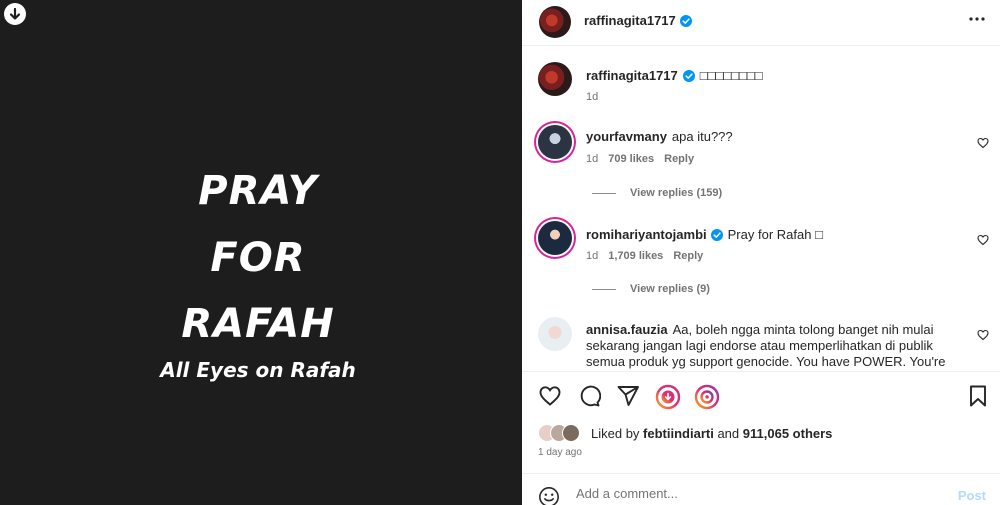 The width and height of the screenshot is (1000, 505). Describe the element at coordinates (728, 433) in the screenshot. I see `likes-and: and` at that location.